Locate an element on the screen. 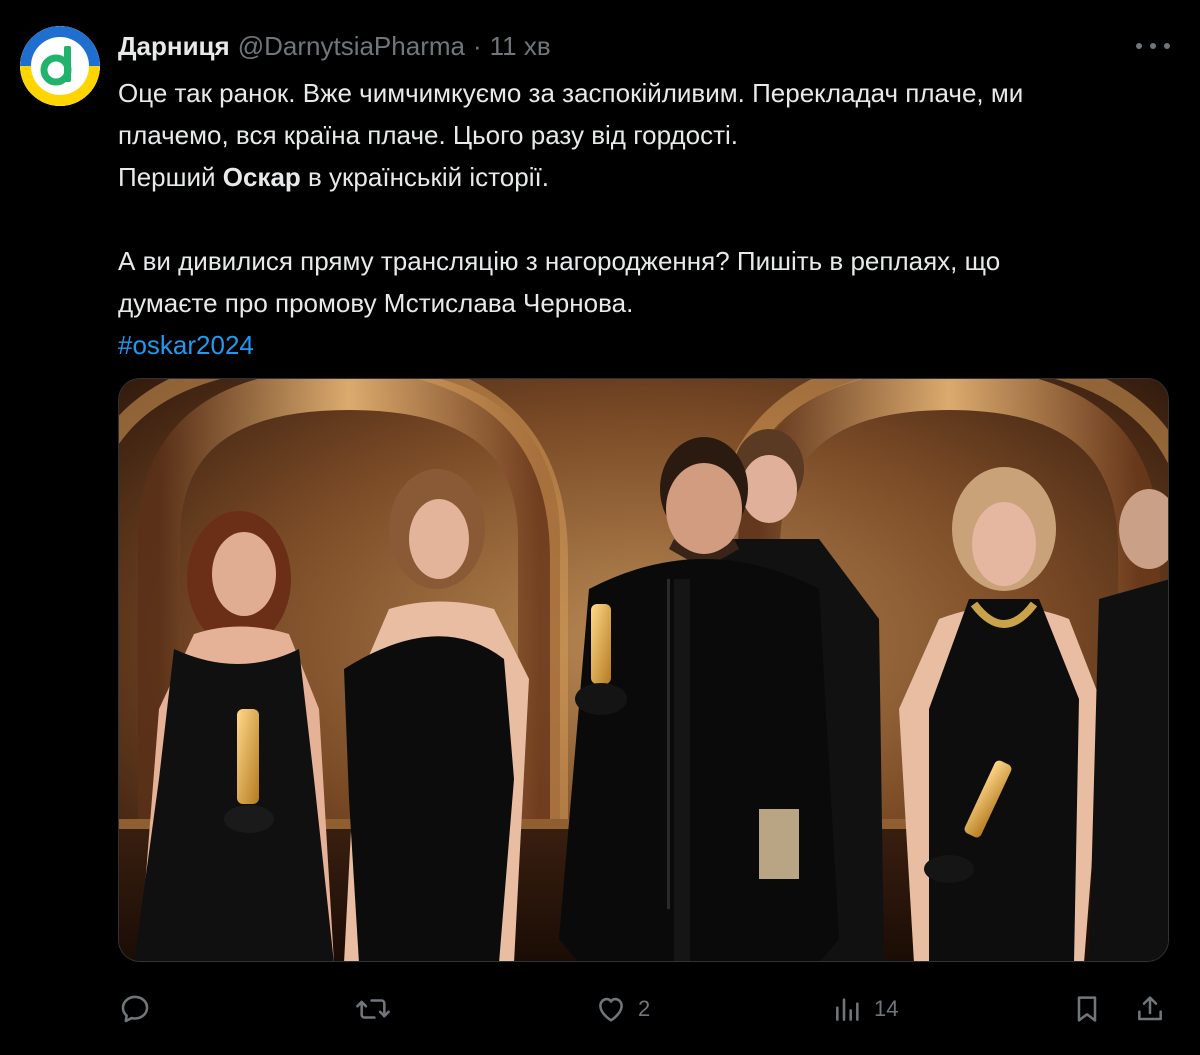 This screenshot has width=1200, height=1055. darnytsia-logo-icon is located at coordinates (60, 66).